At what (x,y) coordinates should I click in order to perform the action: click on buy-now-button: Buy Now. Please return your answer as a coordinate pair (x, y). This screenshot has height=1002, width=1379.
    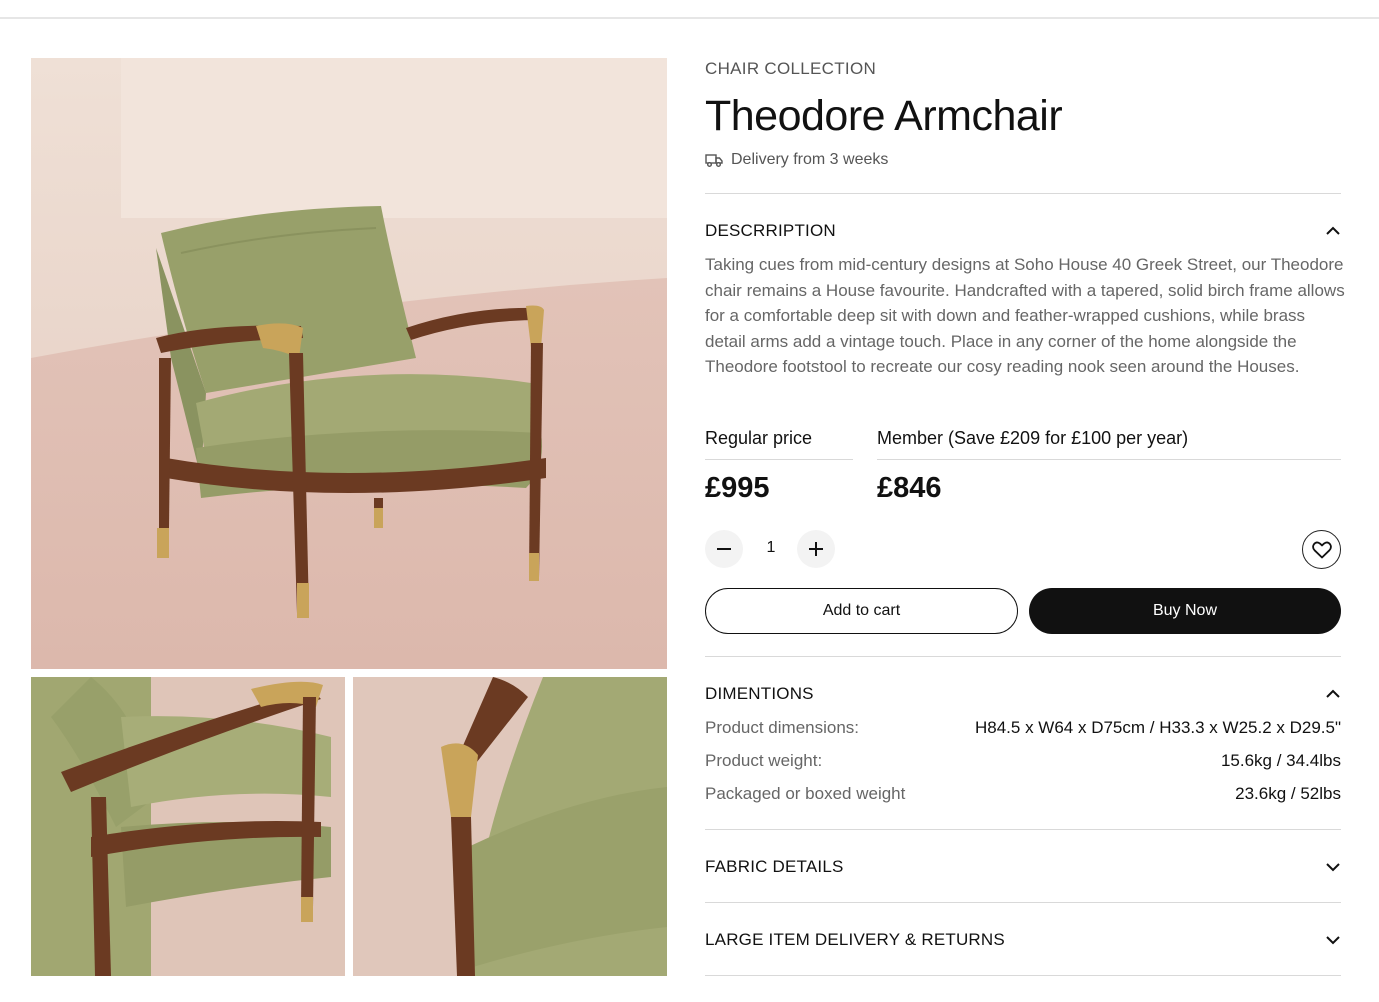
    Looking at the image, I should click on (1185, 611).